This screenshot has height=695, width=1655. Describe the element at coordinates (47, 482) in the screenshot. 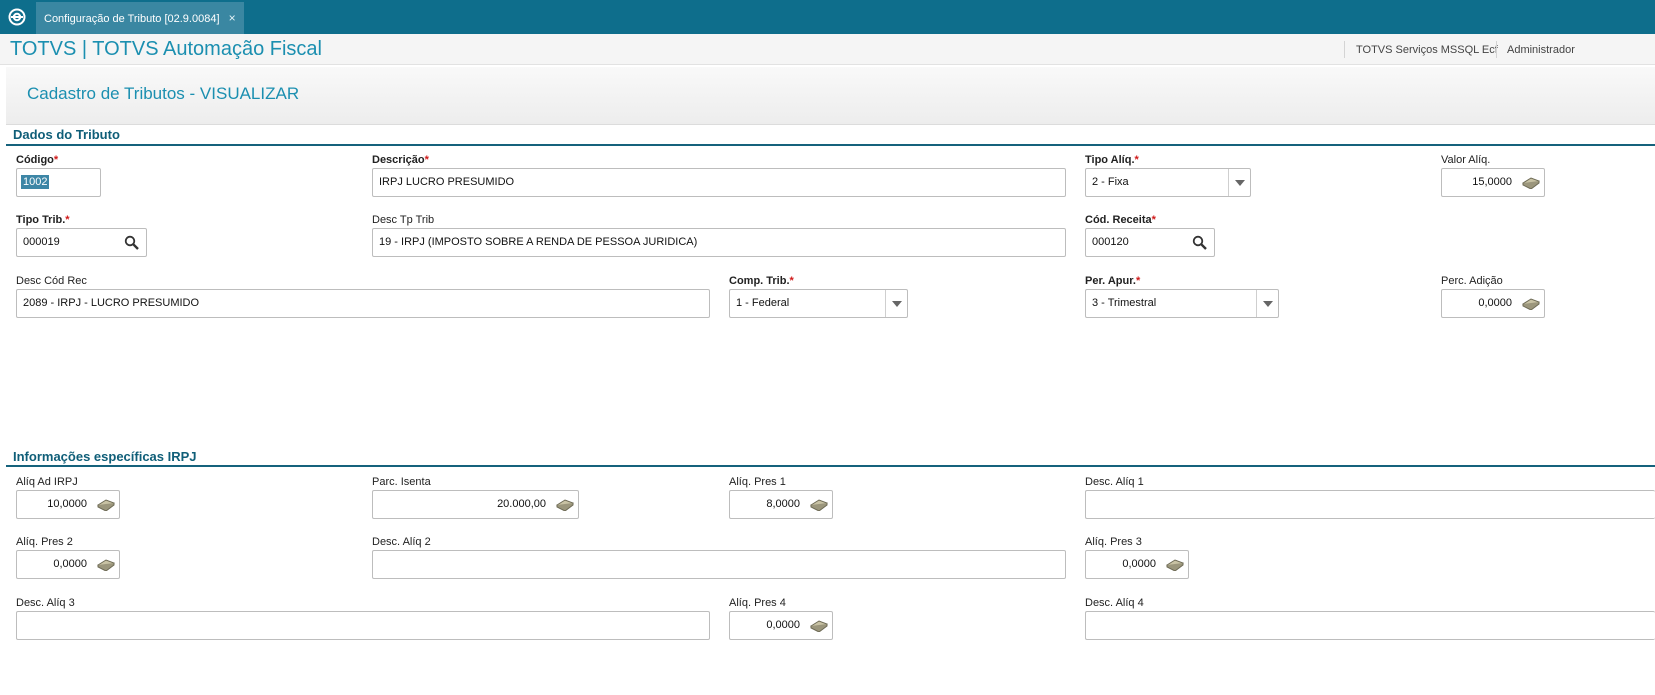

I see `aliq-ad-irpj-label: Alíq Ad IRPJ` at that location.